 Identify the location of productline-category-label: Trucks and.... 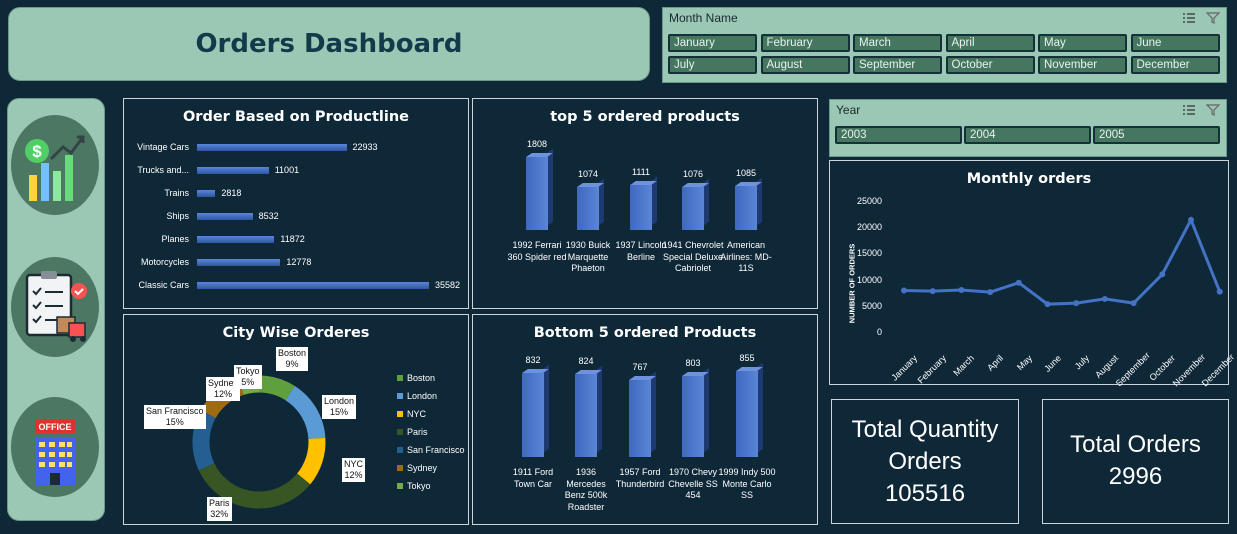
(163, 170).